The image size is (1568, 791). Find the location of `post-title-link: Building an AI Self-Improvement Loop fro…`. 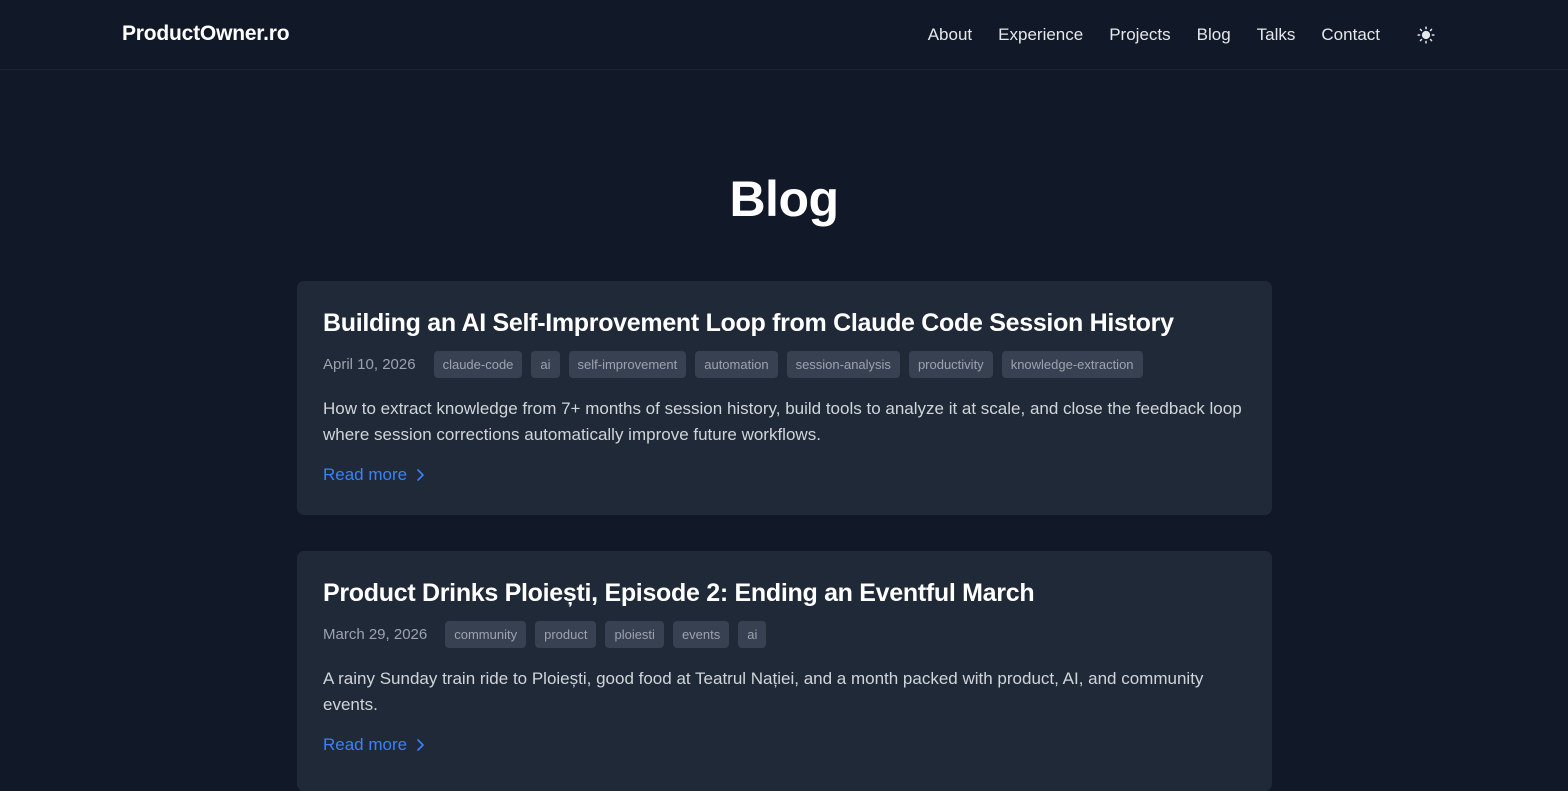

post-title-link: Building an AI Self-Improvement Loop fro… is located at coordinates (784, 323).